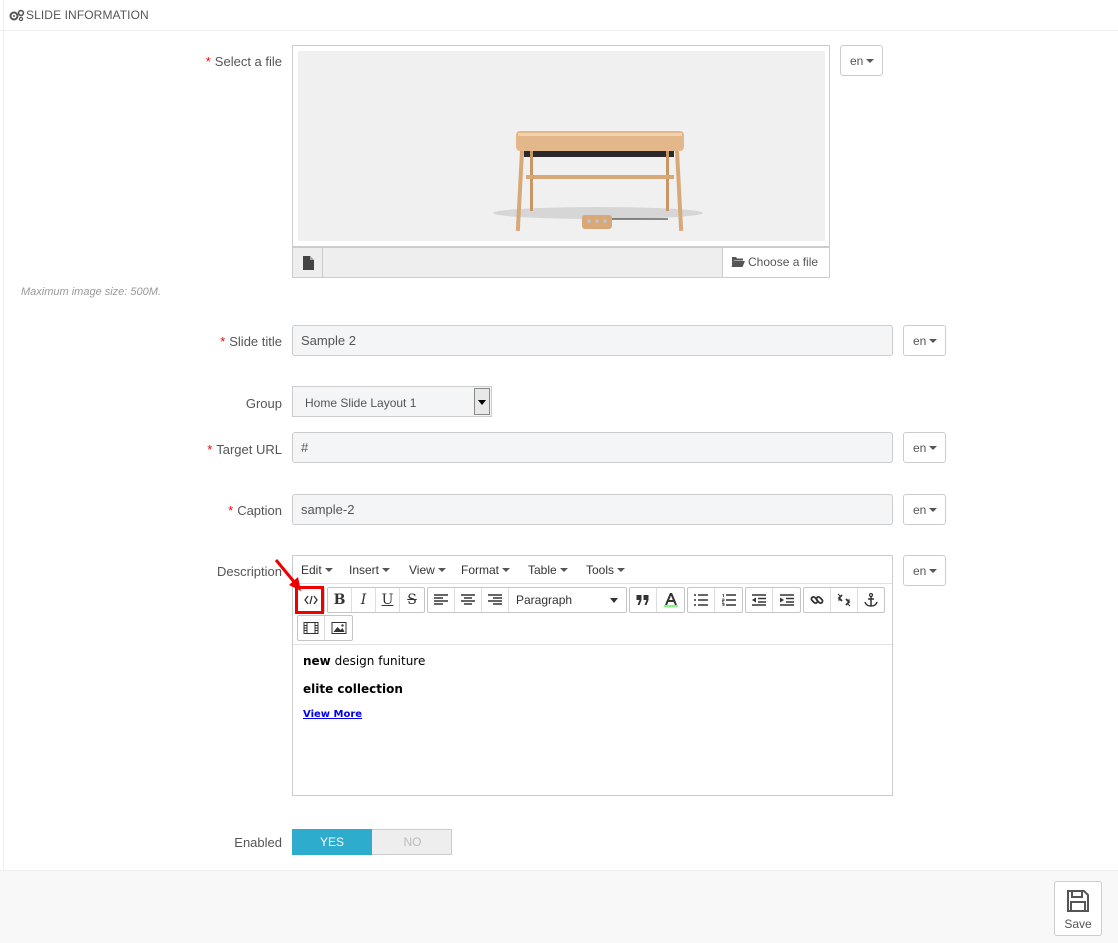 This screenshot has width=1118, height=943. What do you see at coordinates (243, 61) in the screenshot?
I see `file-label: * Select a file` at bounding box center [243, 61].